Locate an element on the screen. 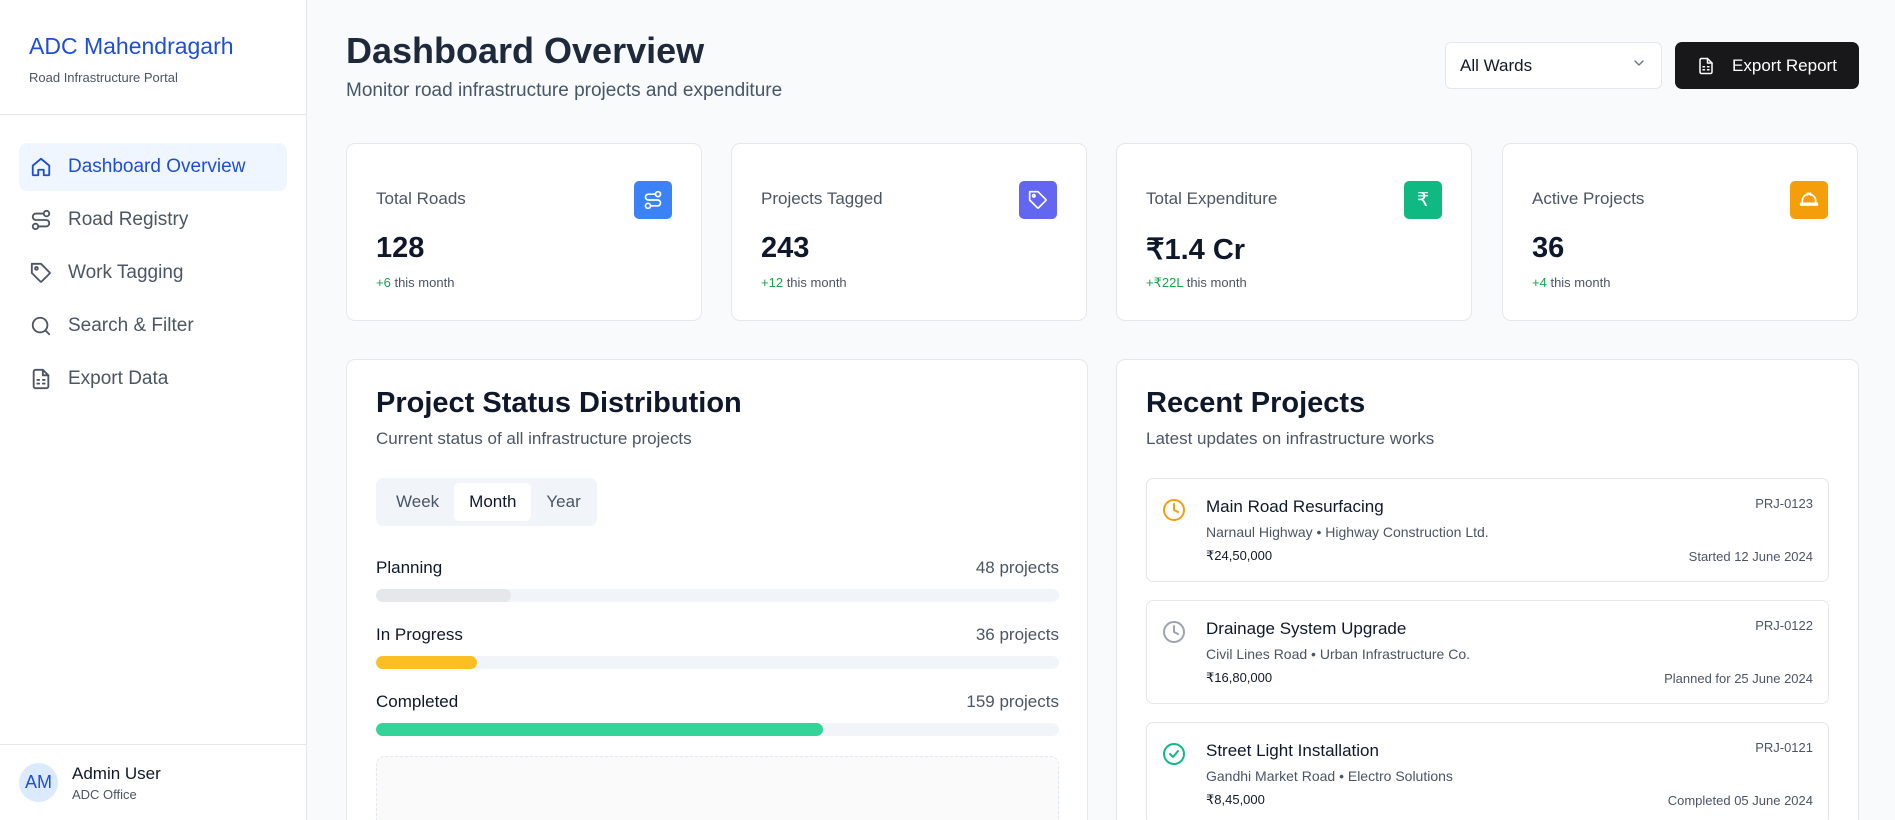 The height and width of the screenshot is (820, 1895). status-row-planning: Planning 48 projects is located at coordinates (717, 580).